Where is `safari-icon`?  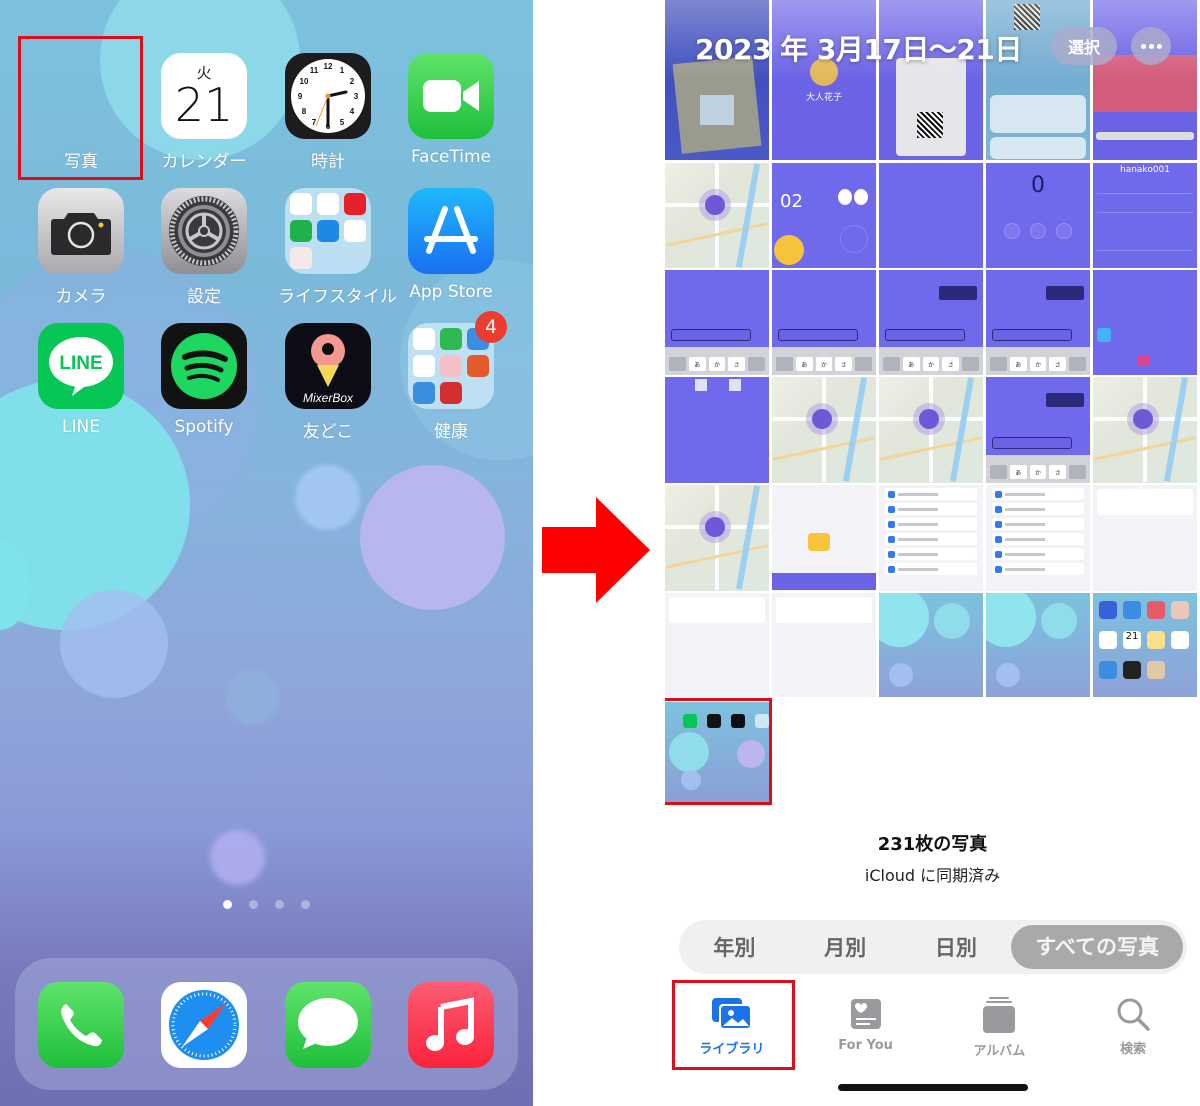
safari-icon is located at coordinates (204, 1025).